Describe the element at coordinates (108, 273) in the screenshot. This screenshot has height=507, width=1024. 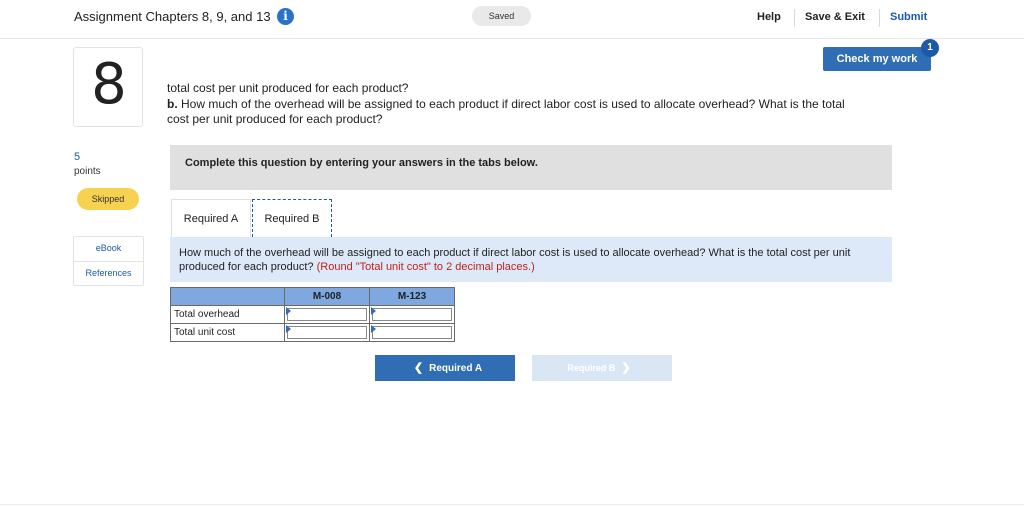
I see `references-link: References` at that location.